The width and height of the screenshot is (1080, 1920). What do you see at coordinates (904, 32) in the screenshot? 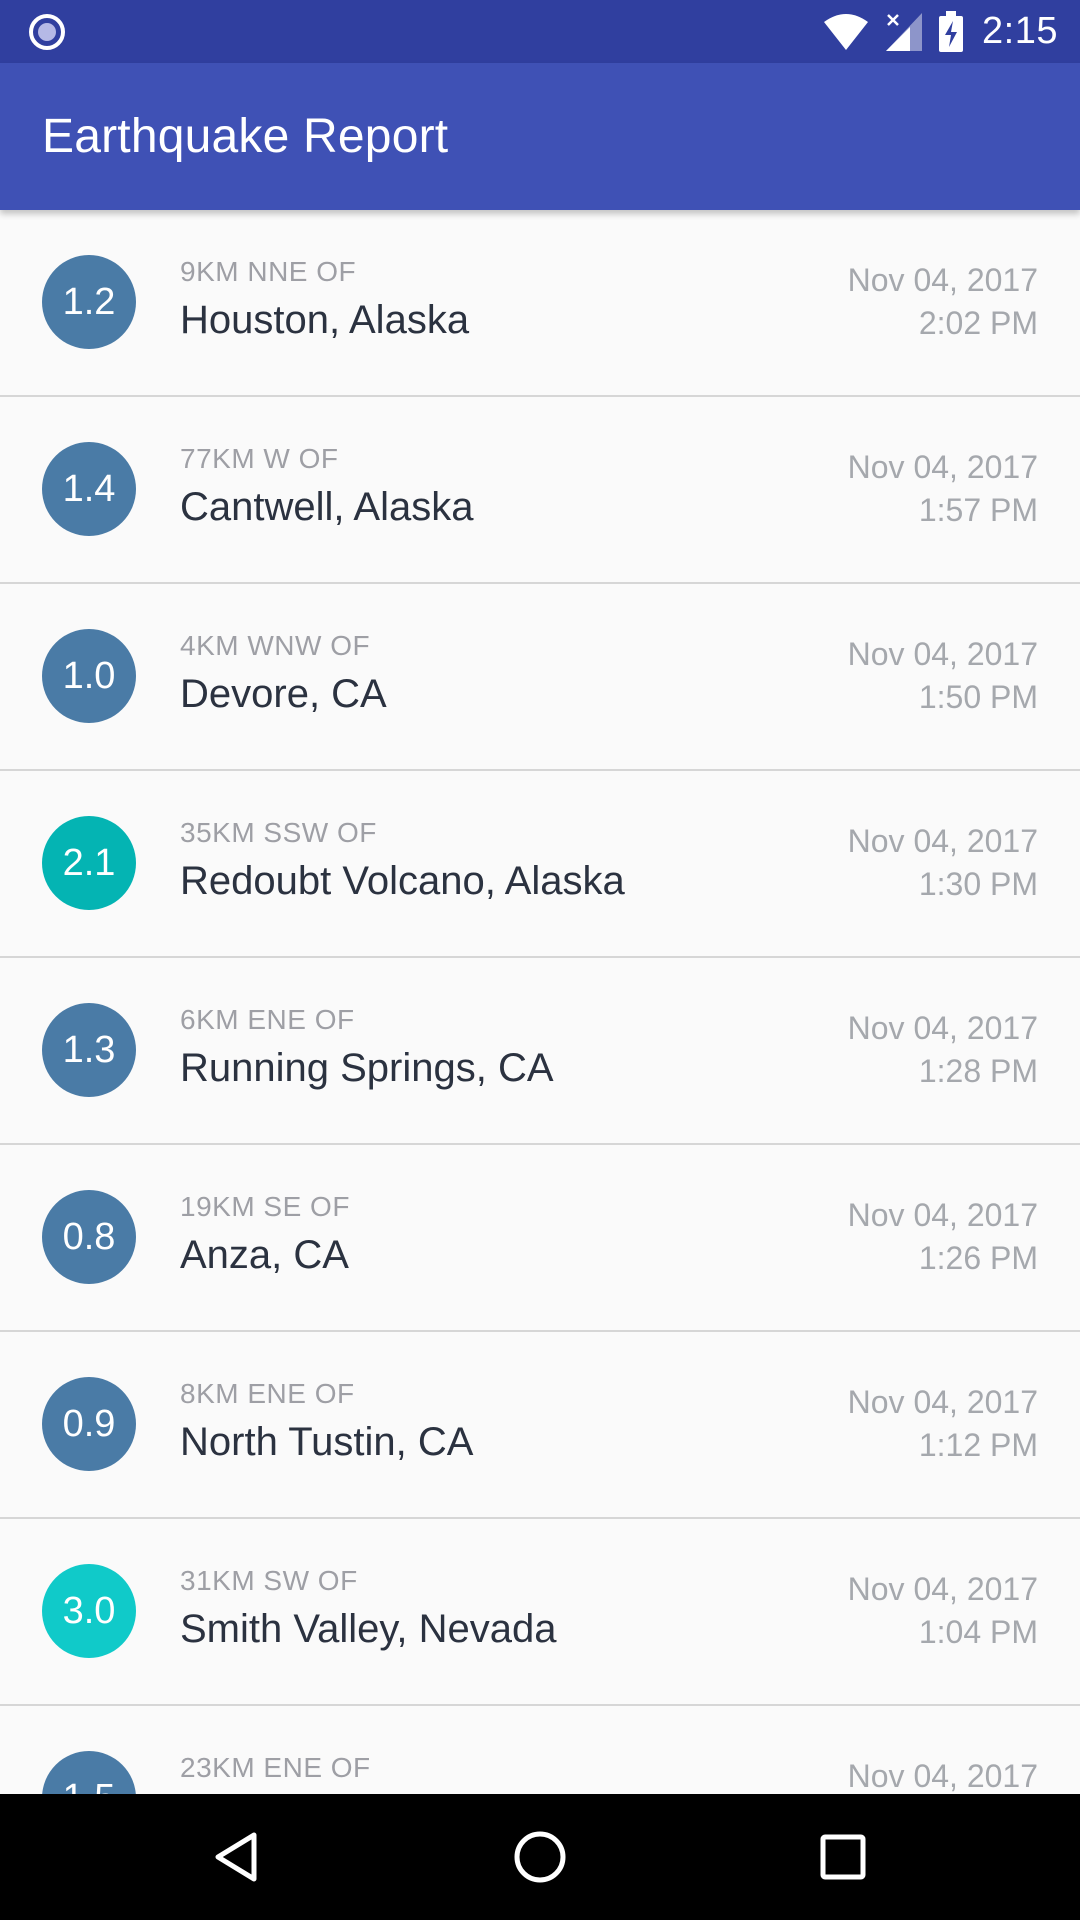
I see `cellular-no-signal-icon` at bounding box center [904, 32].